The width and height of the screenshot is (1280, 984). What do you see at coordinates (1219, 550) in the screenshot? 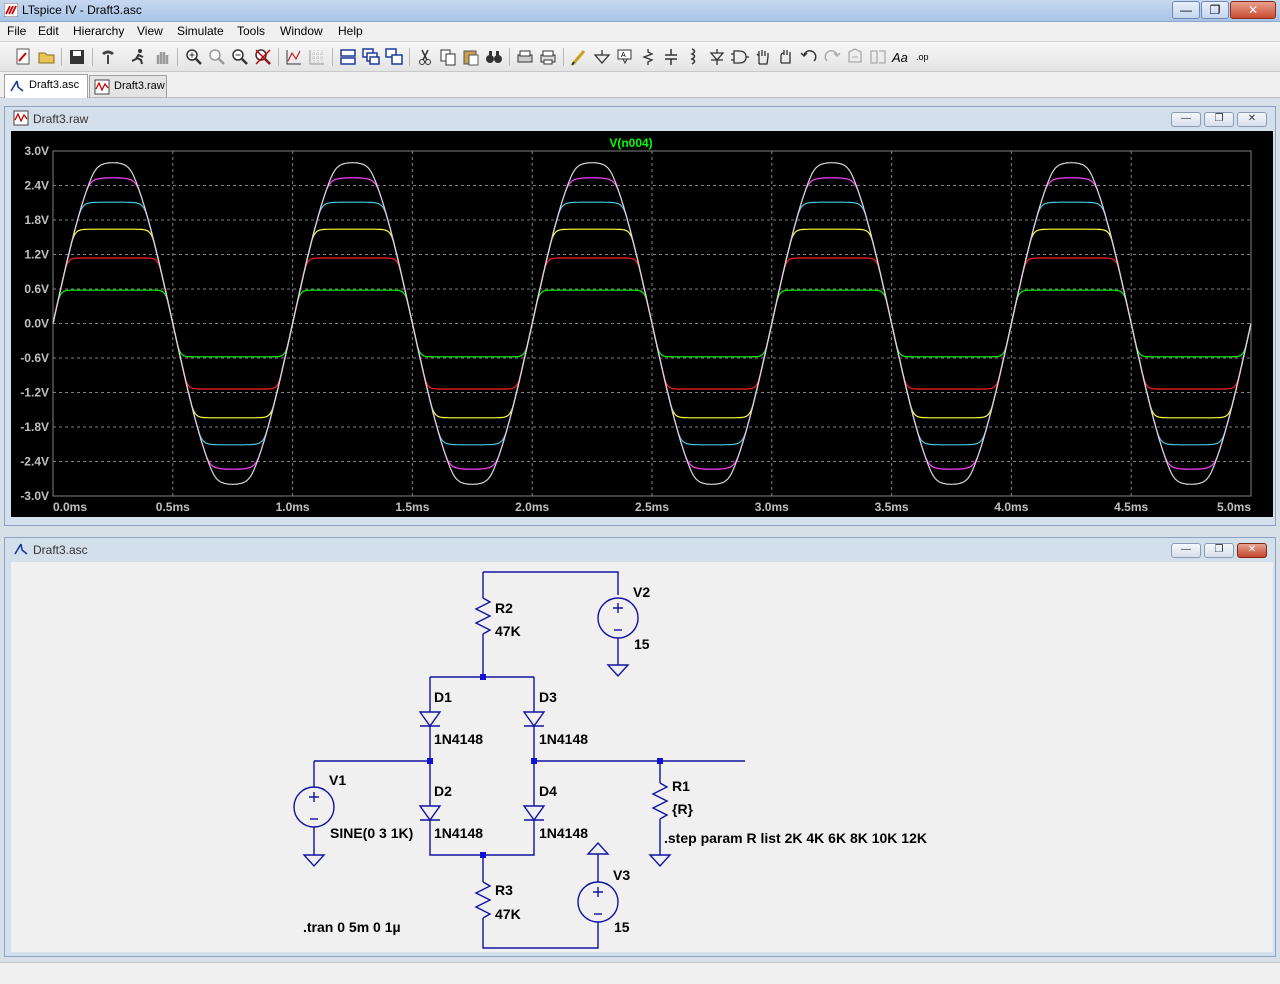
I see `schematic-restore-button: ❐` at bounding box center [1219, 550].